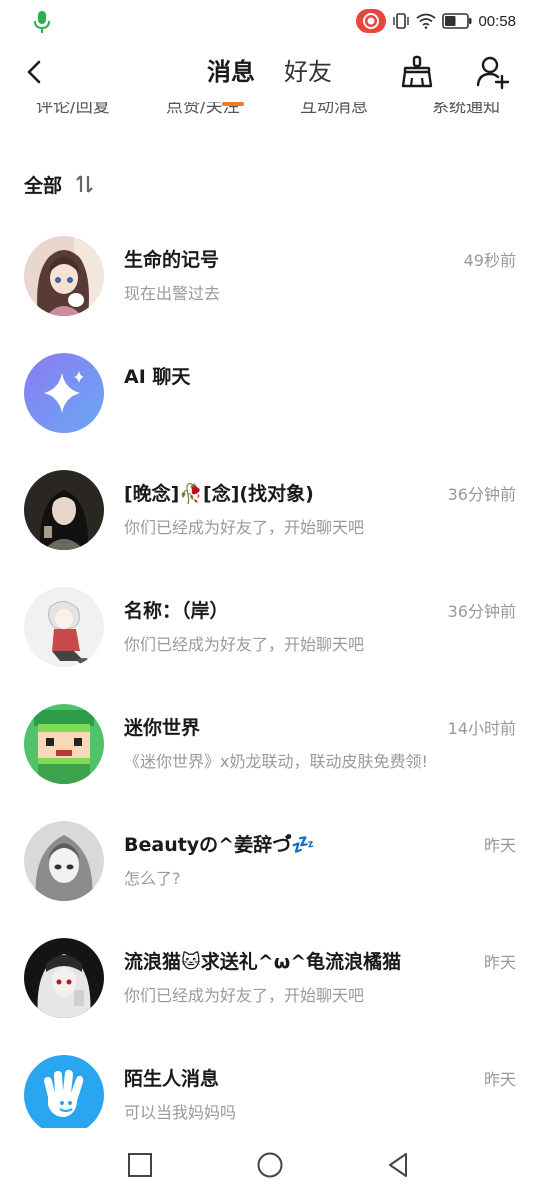  I want to click on conversation-item: 名称：（岸） 36分钟前 你们已经成为好友了，开始聊天吧, so click(270, 635).